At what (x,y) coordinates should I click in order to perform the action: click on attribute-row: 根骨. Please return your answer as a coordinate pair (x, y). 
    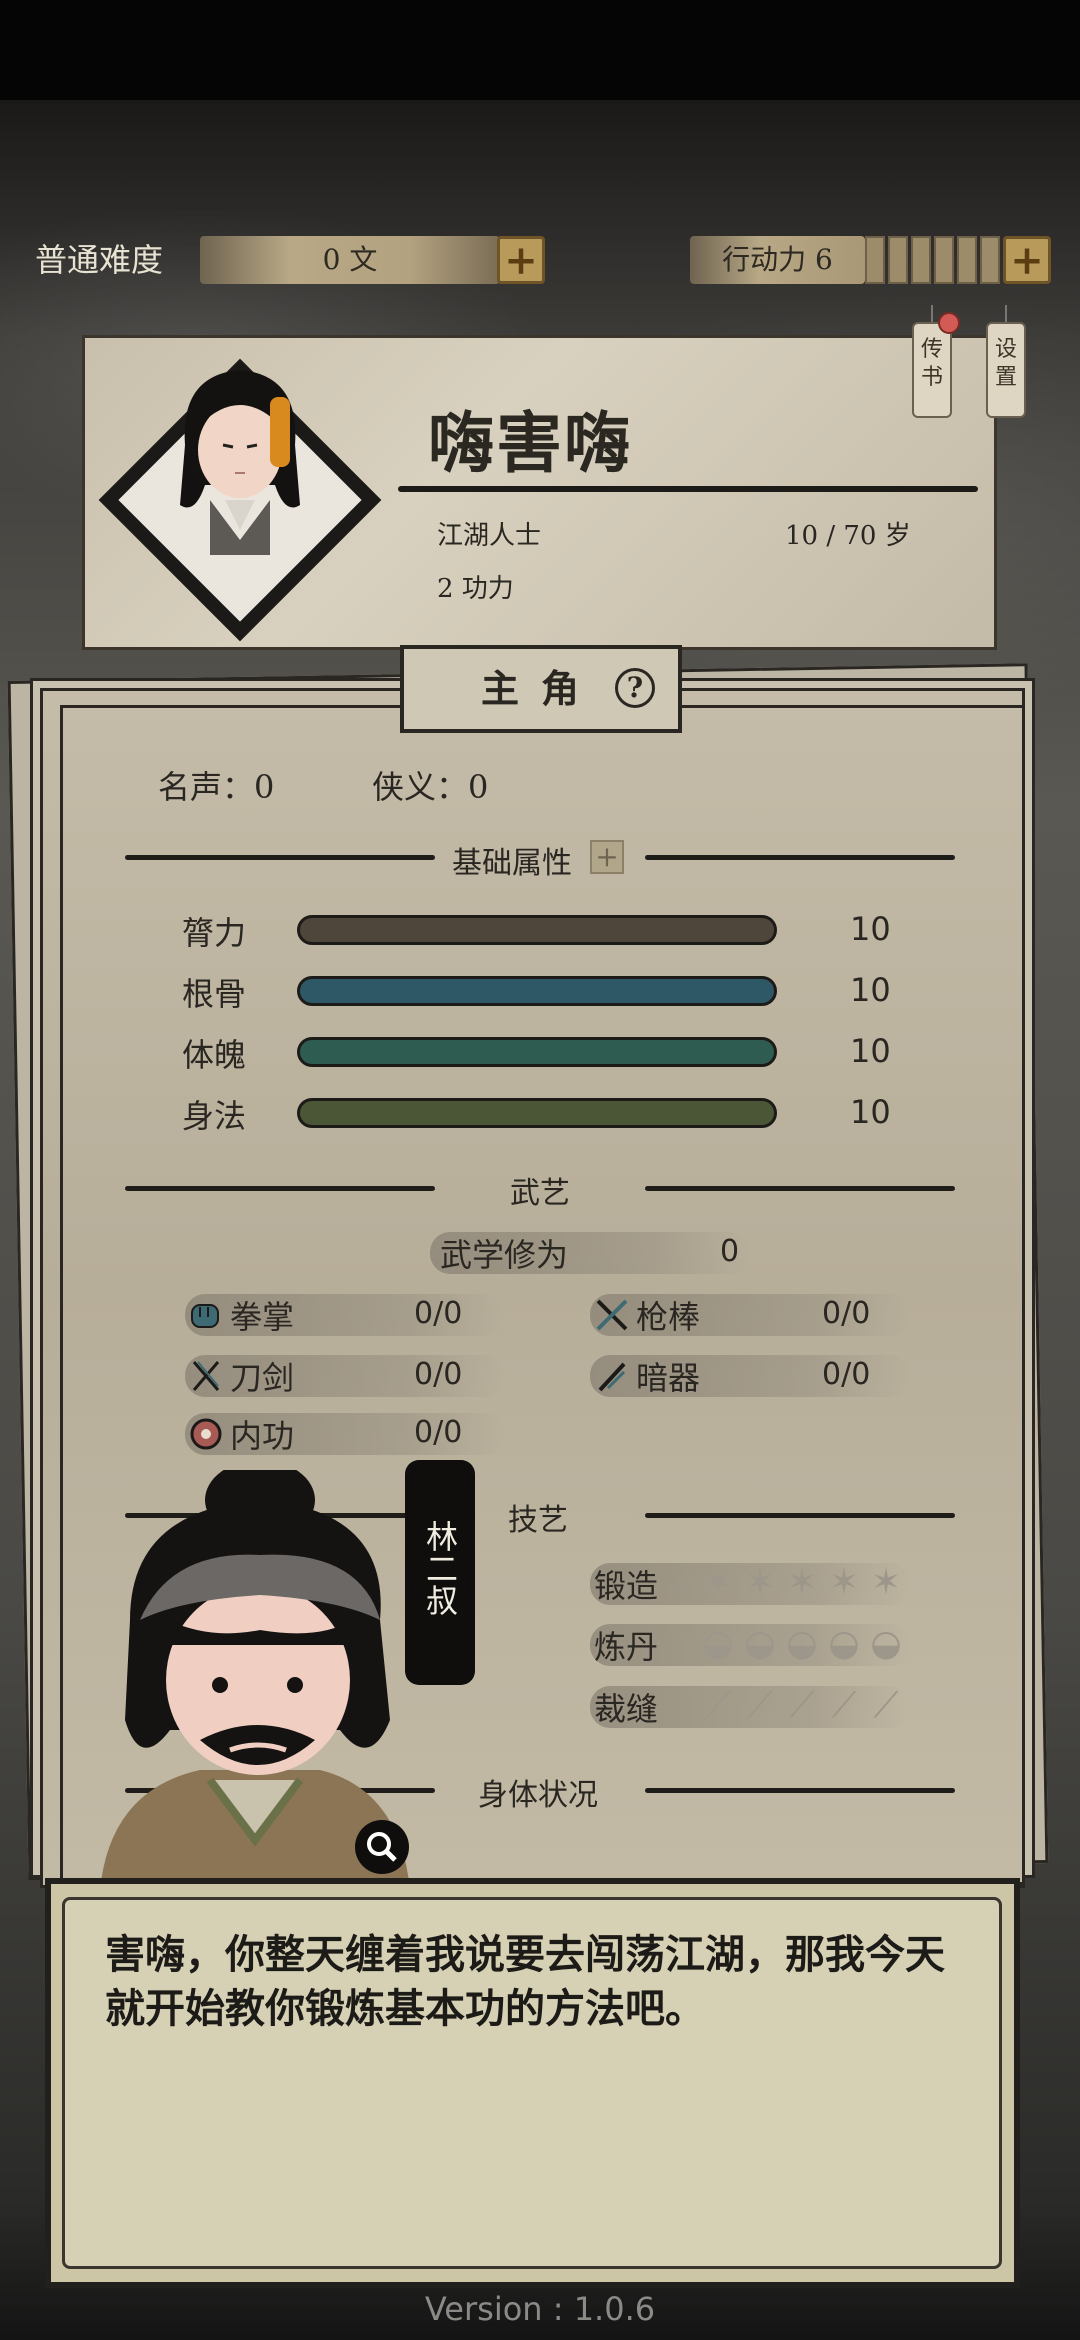
    Looking at the image, I should click on (214, 992).